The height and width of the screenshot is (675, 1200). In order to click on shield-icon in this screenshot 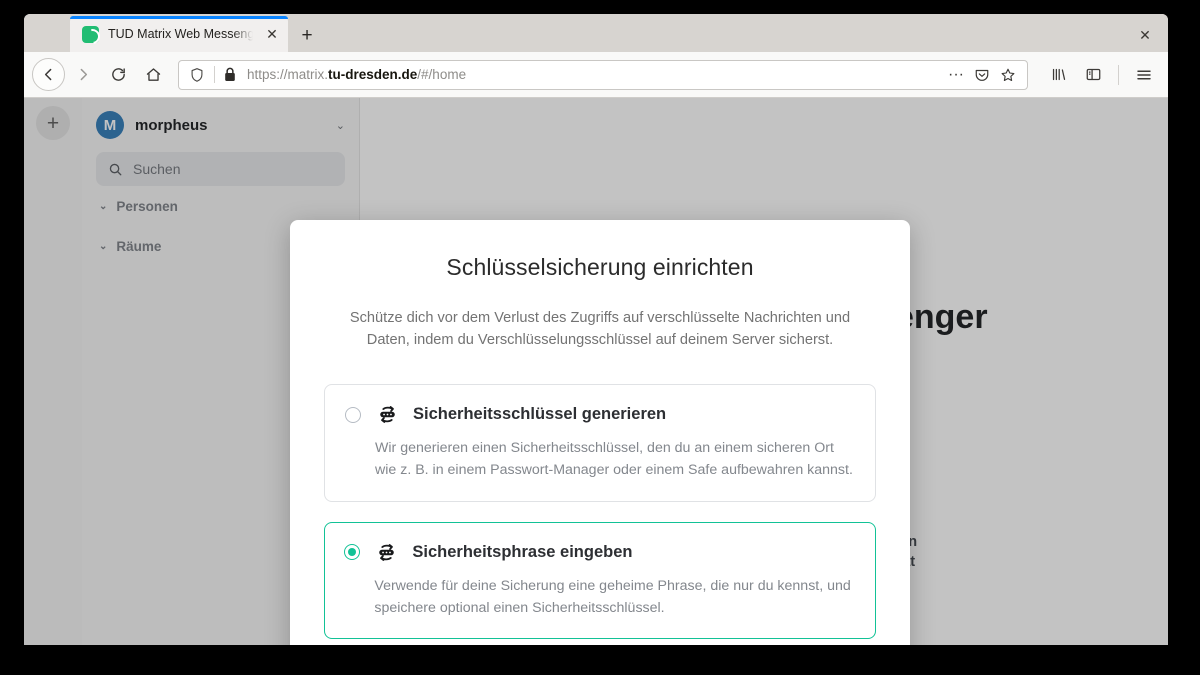, I will do `click(197, 75)`.